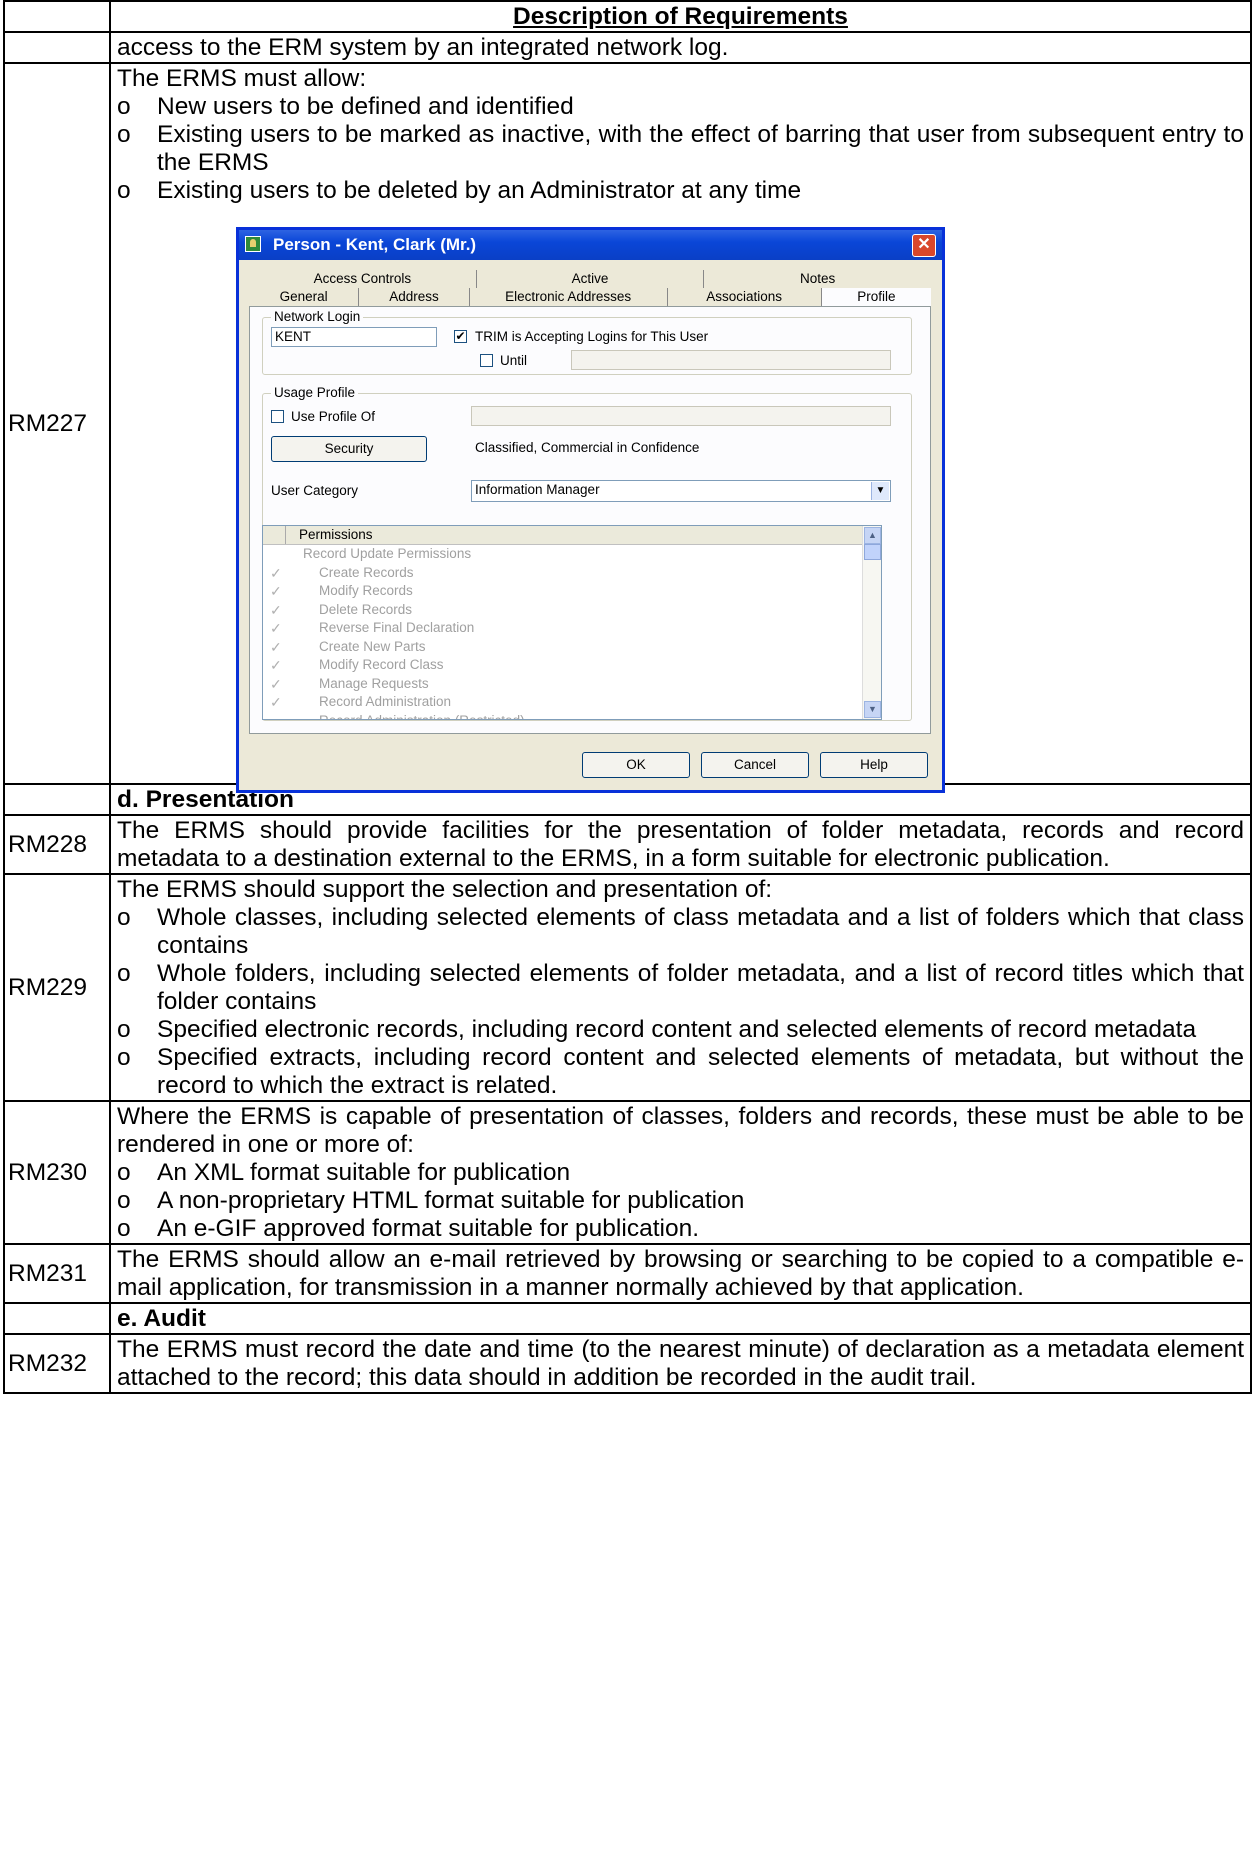  Describe the element at coordinates (872, 709) in the screenshot. I see `scroll-down-icon: ▼` at that location.